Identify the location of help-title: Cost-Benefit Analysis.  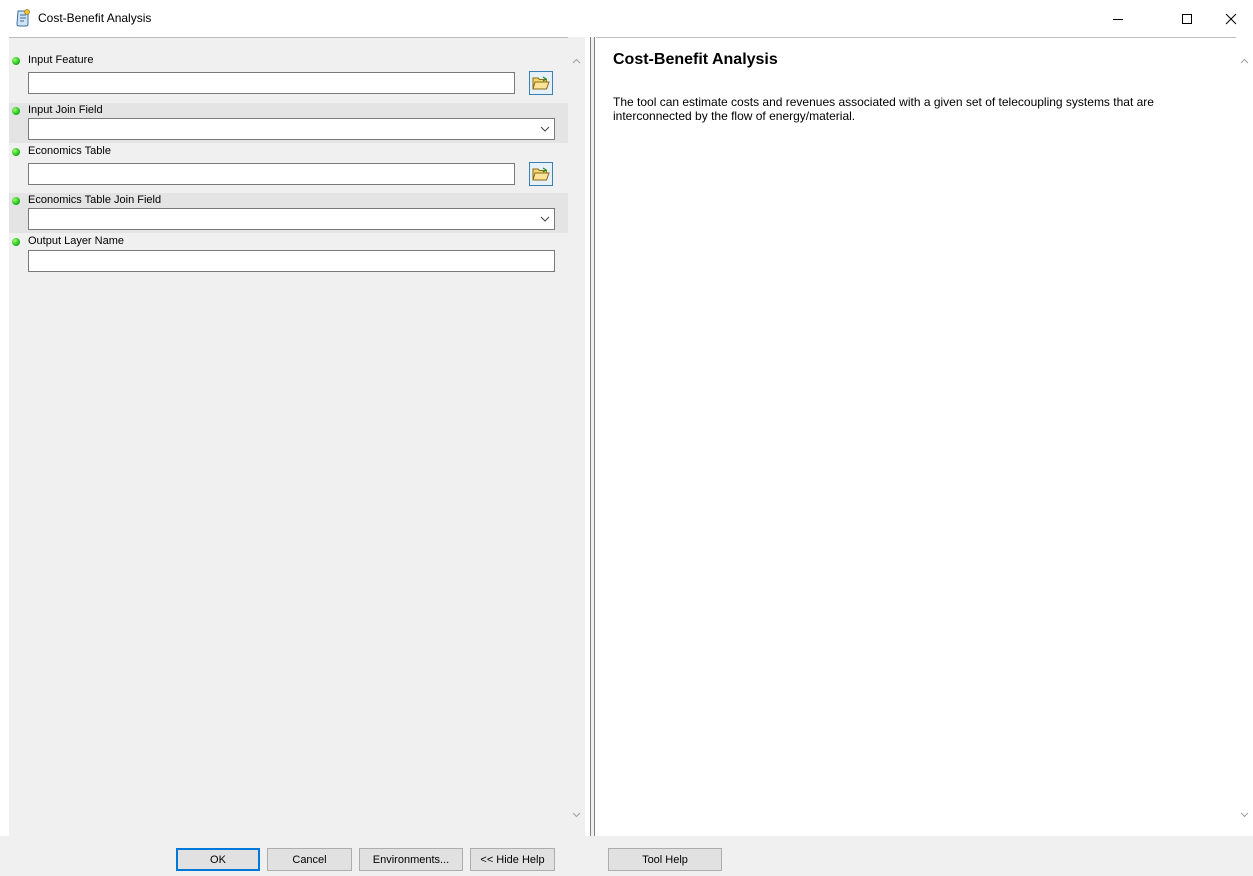
(695, 59).